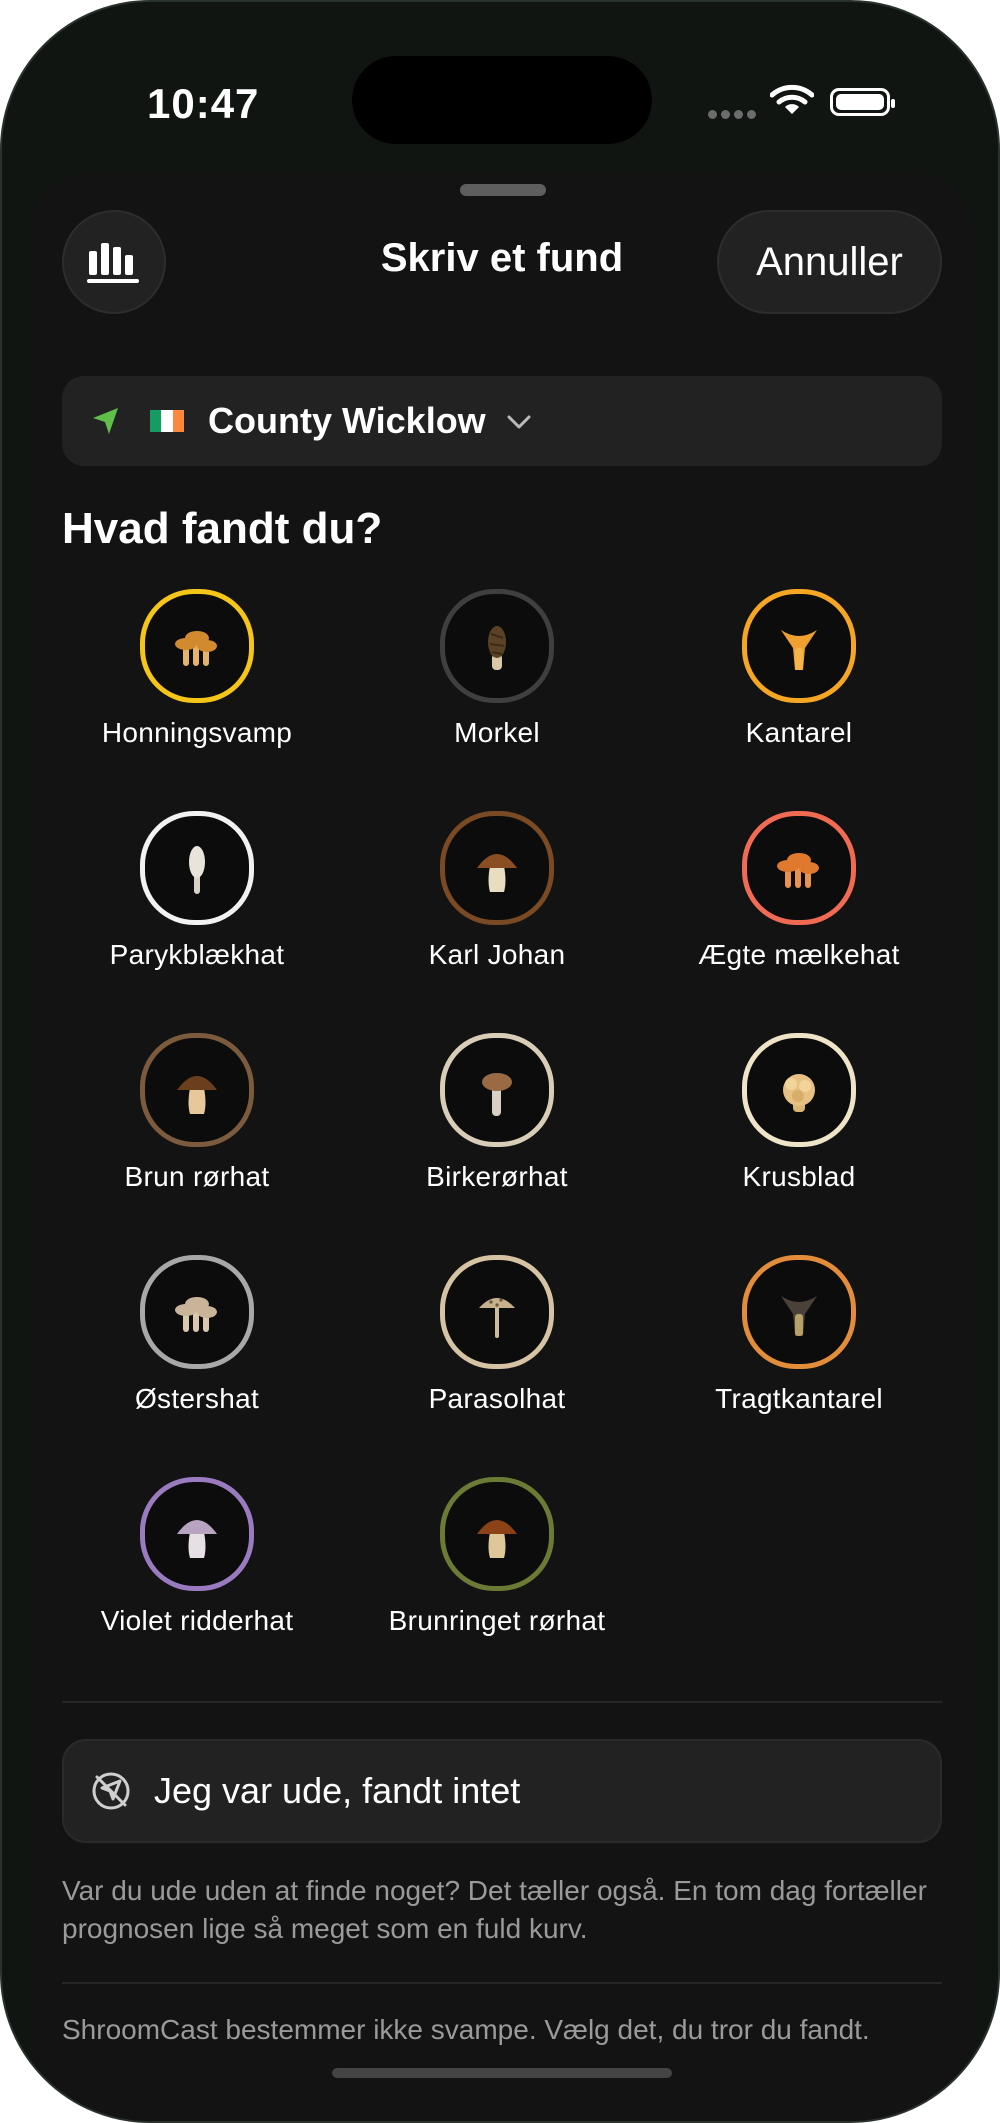  Describe the element at coordinates (519, 422) in the screenshot. I see `chevron-down-icon` at that location.